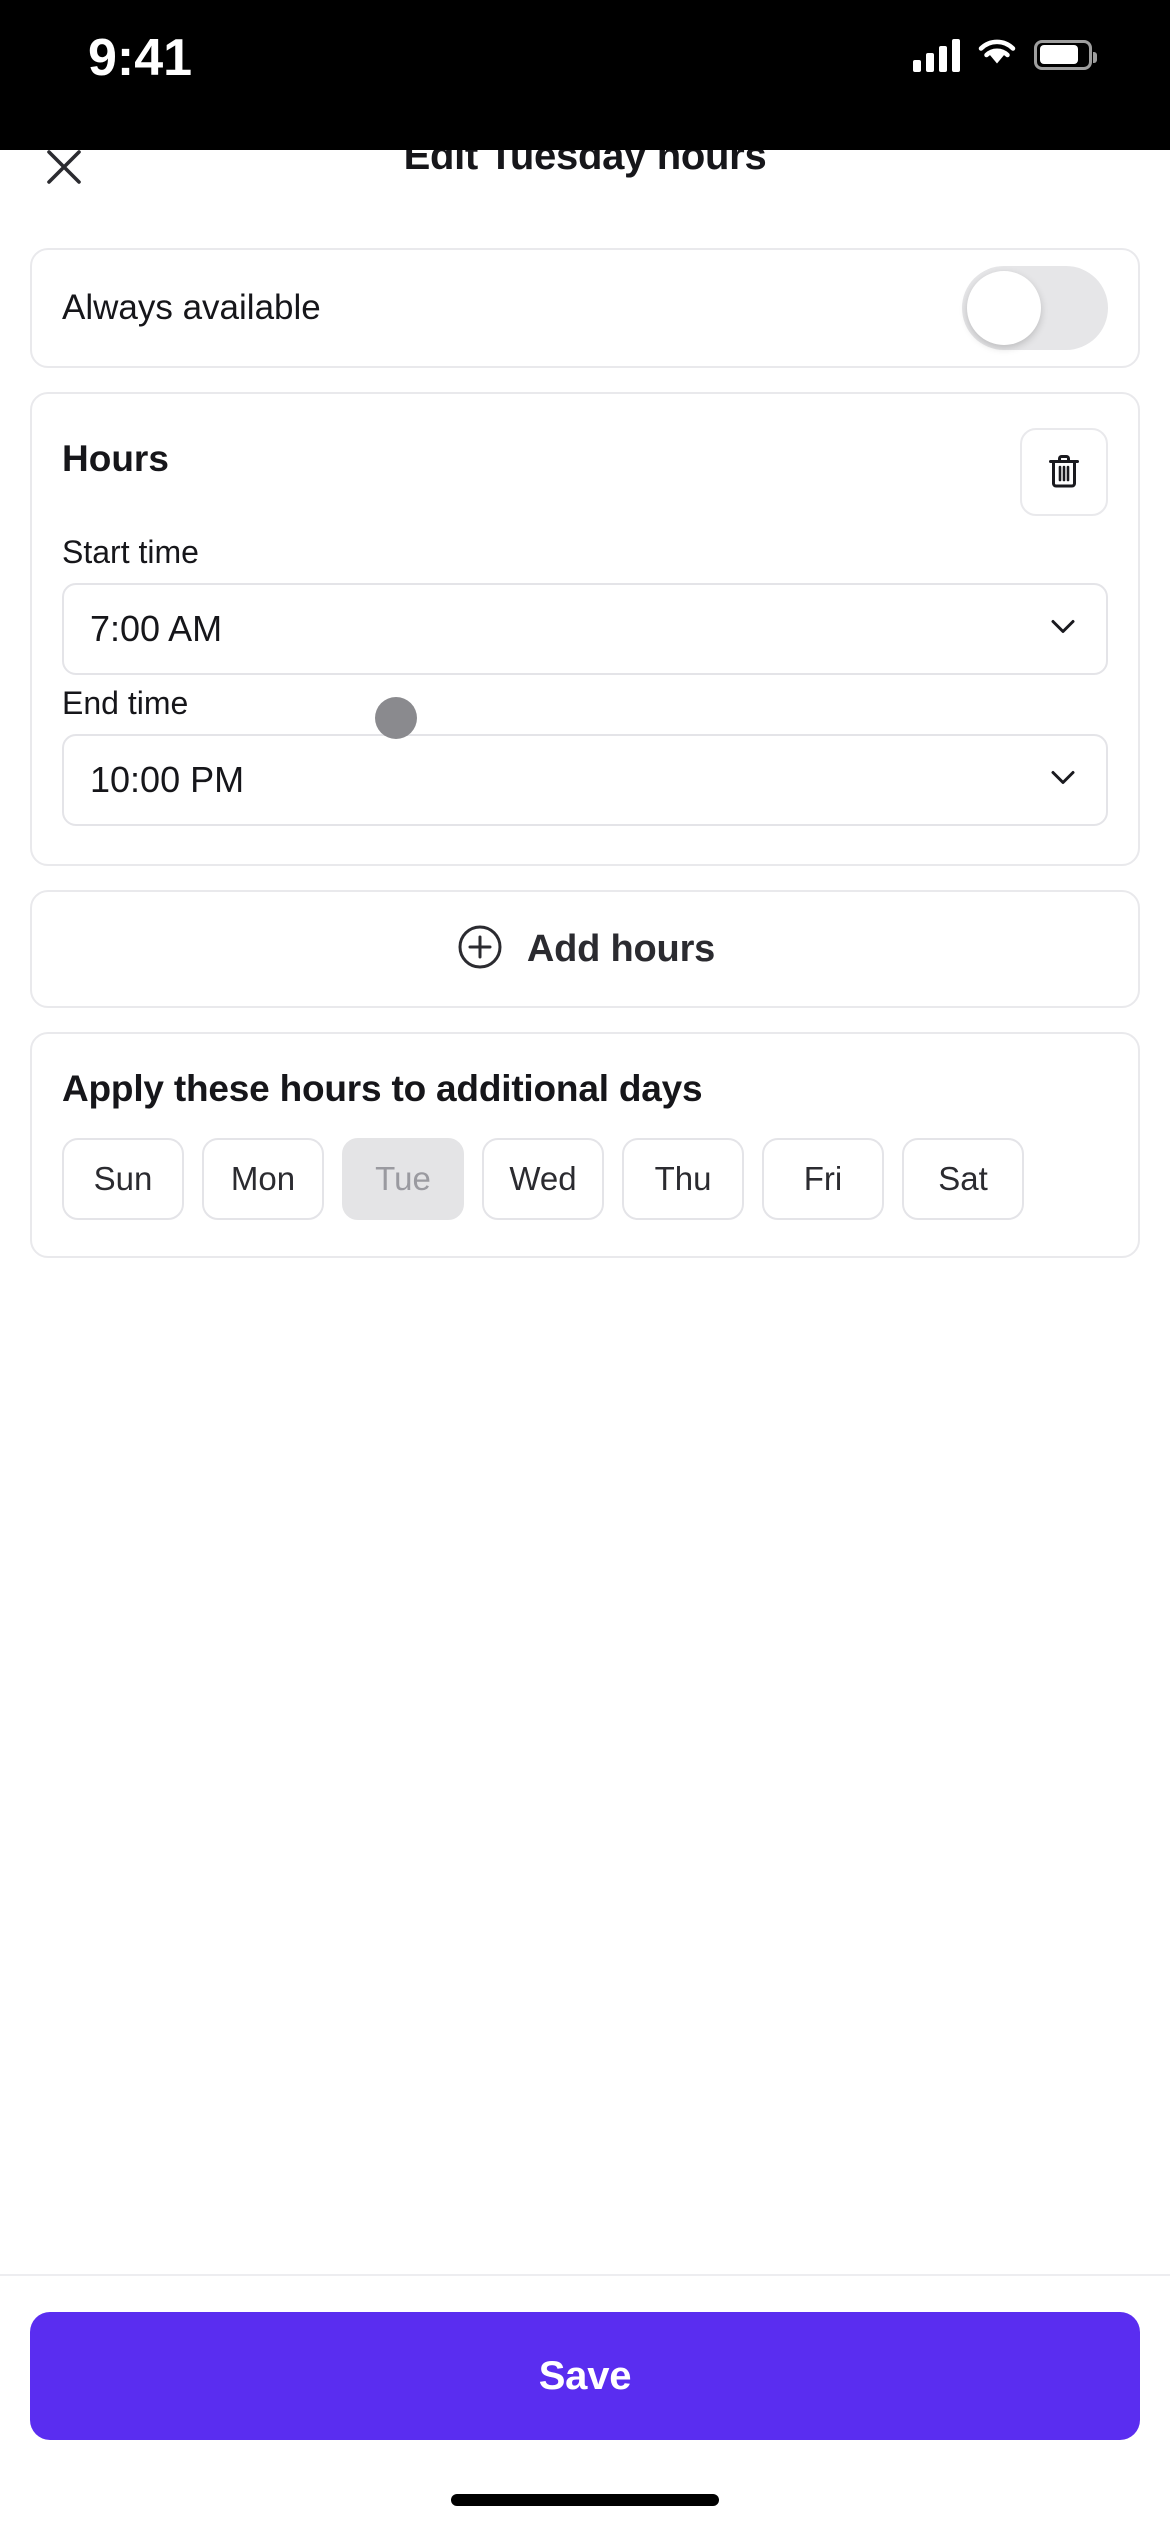  What do you see at coordinates (140, 58) in the screenshot?
I see `status-time: 9:41` at bounding box center [140, 58].